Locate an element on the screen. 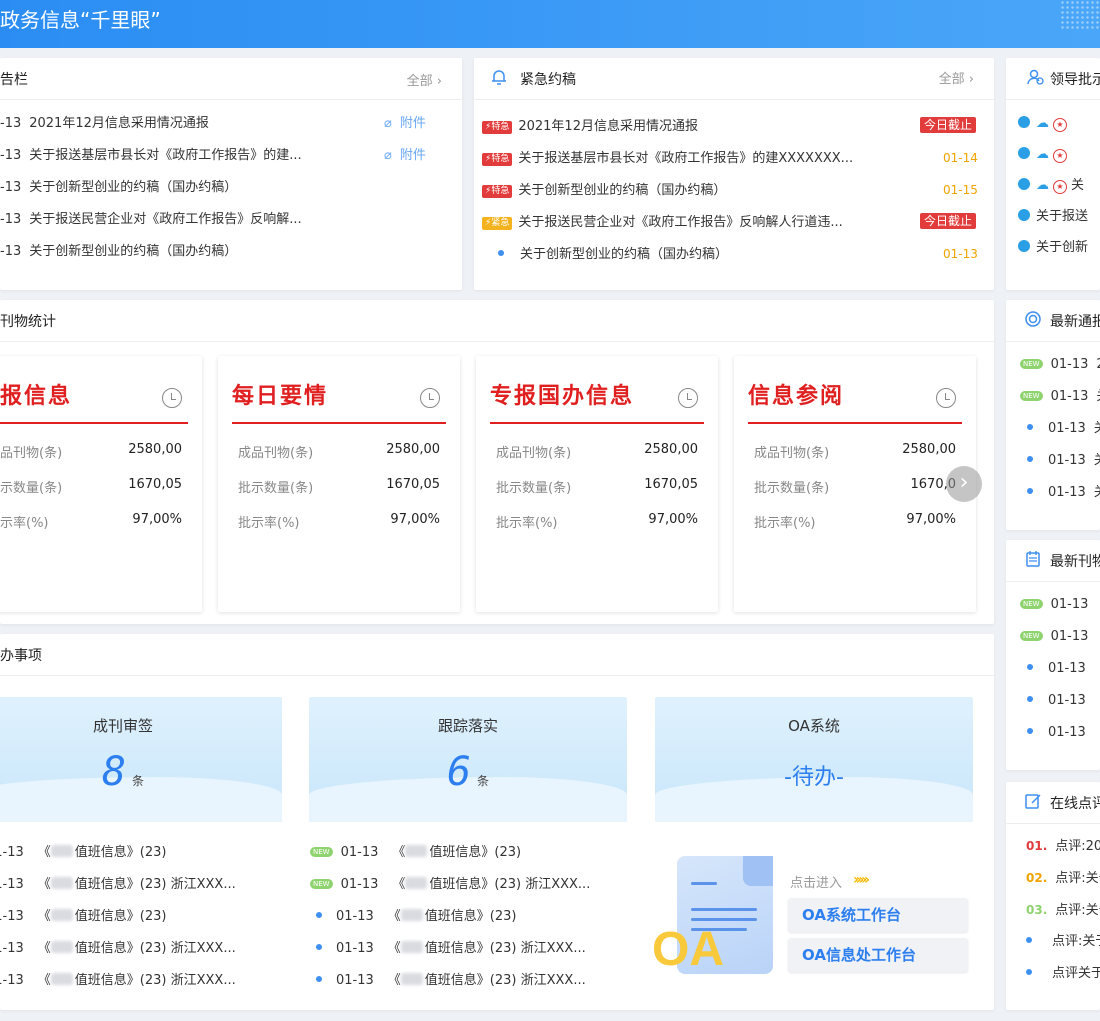  latest-pub-header: 最新刊物 is located at coordinates (1053, 561).